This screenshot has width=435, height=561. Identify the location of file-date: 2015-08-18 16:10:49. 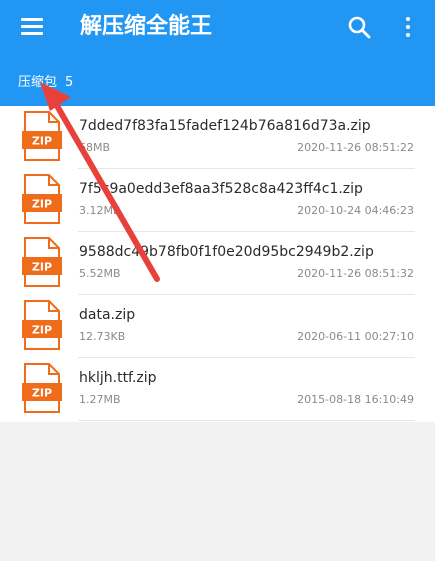
(355, 399).